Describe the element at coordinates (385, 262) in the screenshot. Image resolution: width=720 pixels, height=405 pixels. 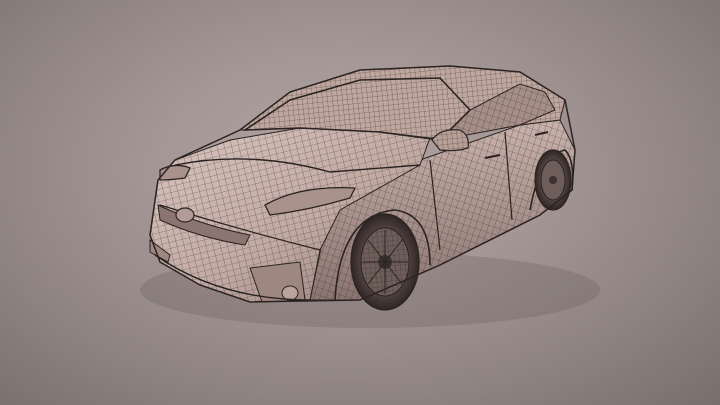
I see `front-wheel` at that location.